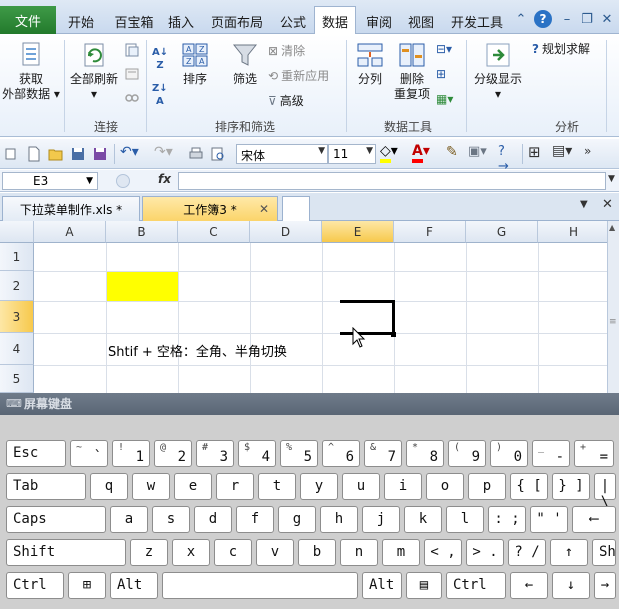 This screenshot has height=609, width=619. I want to click on key-slash: ? /, so click(527, 552).